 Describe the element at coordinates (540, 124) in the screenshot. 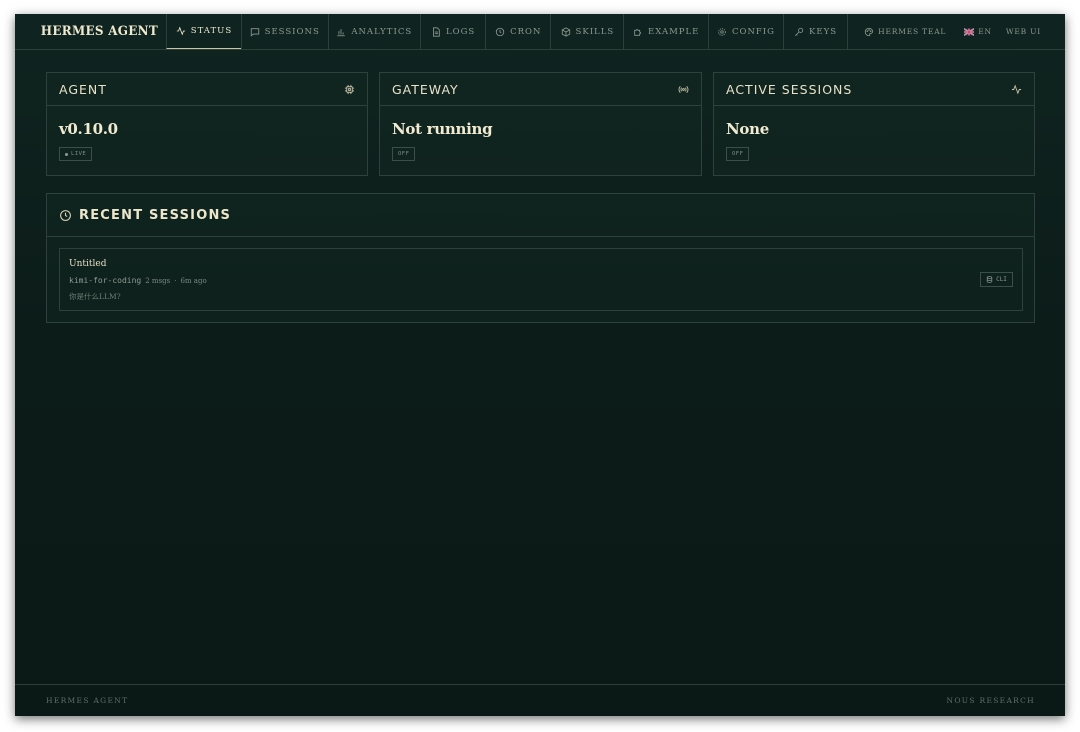

I see `gateway-card: GATEWAY Not running OFF` at that location.